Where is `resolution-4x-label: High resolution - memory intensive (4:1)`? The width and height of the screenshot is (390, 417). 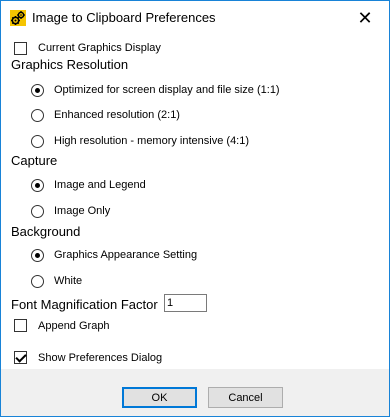 resolution-4x-label: High resolution - memory intensive (4:1) is located at coordinates (151, 141).